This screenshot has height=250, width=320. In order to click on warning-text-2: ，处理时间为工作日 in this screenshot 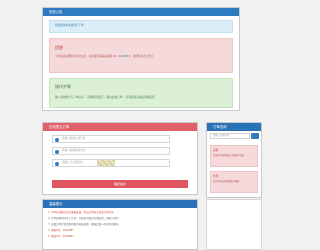, I will do `click(142, 56)`.